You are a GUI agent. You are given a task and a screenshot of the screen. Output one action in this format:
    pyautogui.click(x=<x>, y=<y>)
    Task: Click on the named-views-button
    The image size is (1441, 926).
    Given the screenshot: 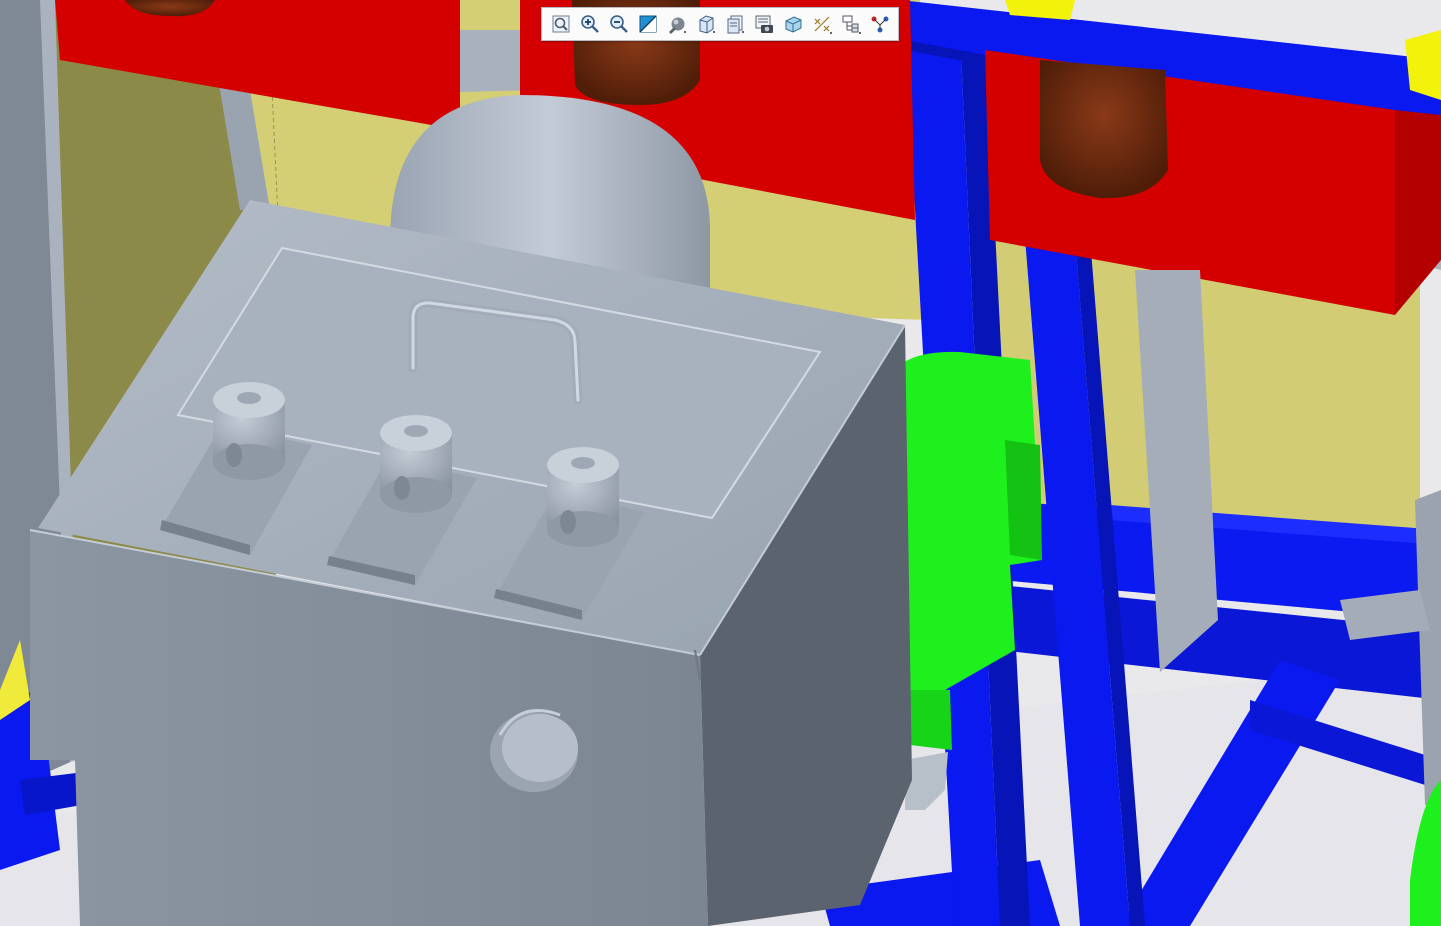 What is the action you would take?
    pyautogui.click(x=792, y=24)
    